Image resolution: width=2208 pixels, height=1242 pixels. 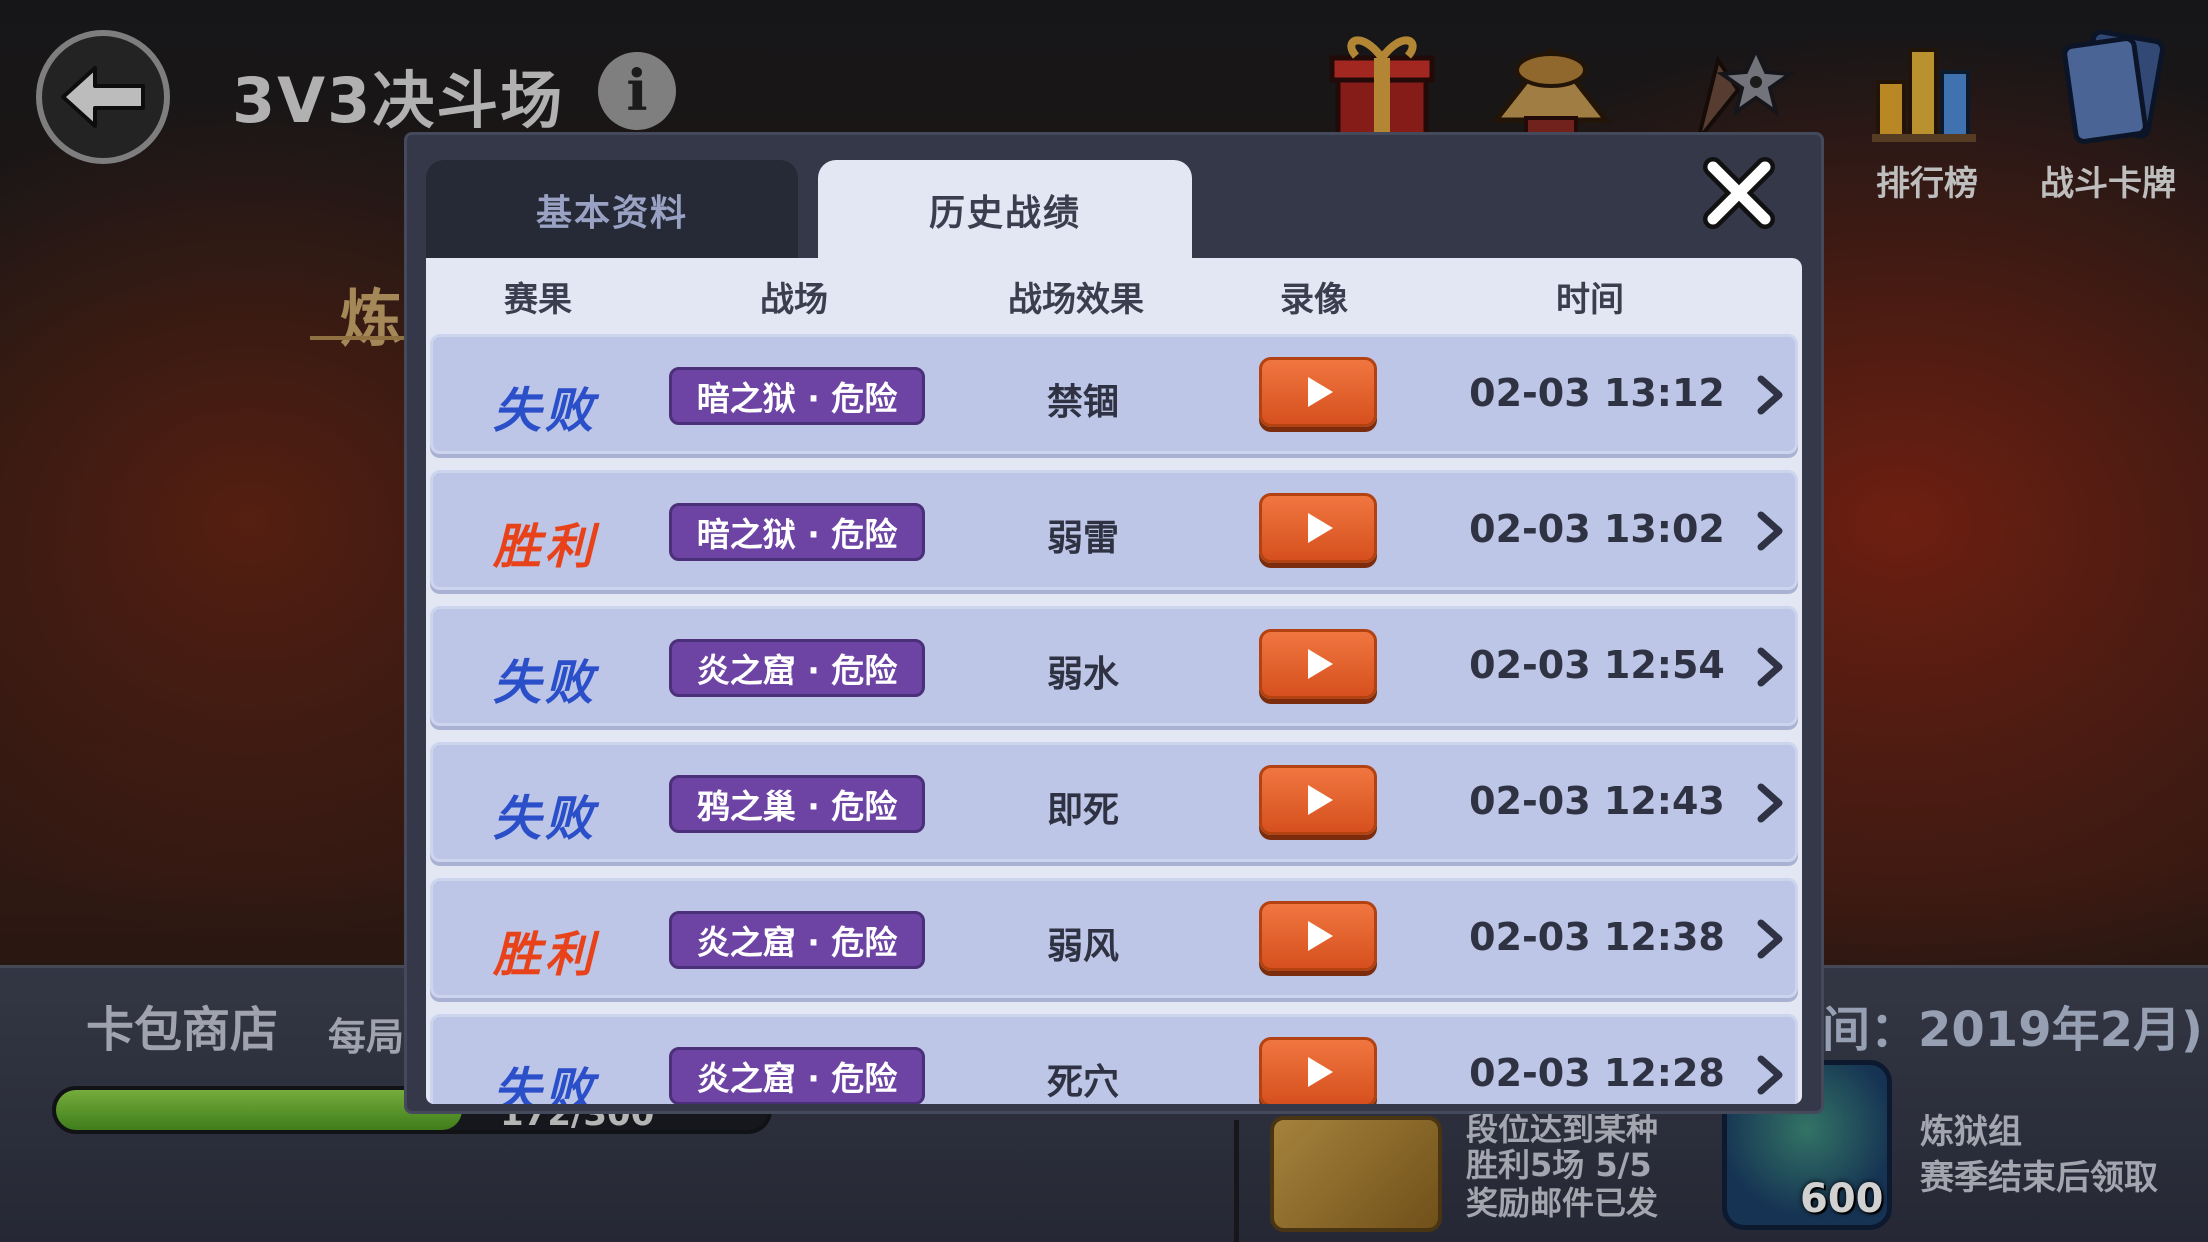 What do you see at coordinates (1083, 674) in the screenshot?
I see `effect-text: 弱水` at bounding box center [1083, 674].